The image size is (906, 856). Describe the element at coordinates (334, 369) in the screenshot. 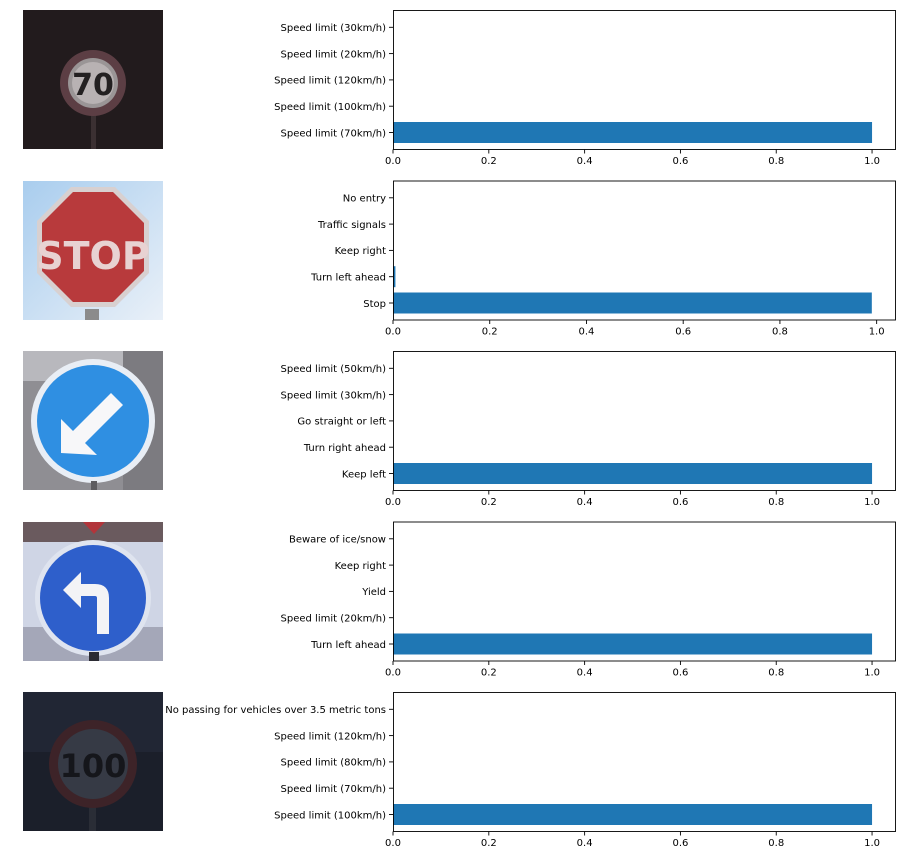

I see `y-tick-label: Speed limit (50km/h)` at that location.